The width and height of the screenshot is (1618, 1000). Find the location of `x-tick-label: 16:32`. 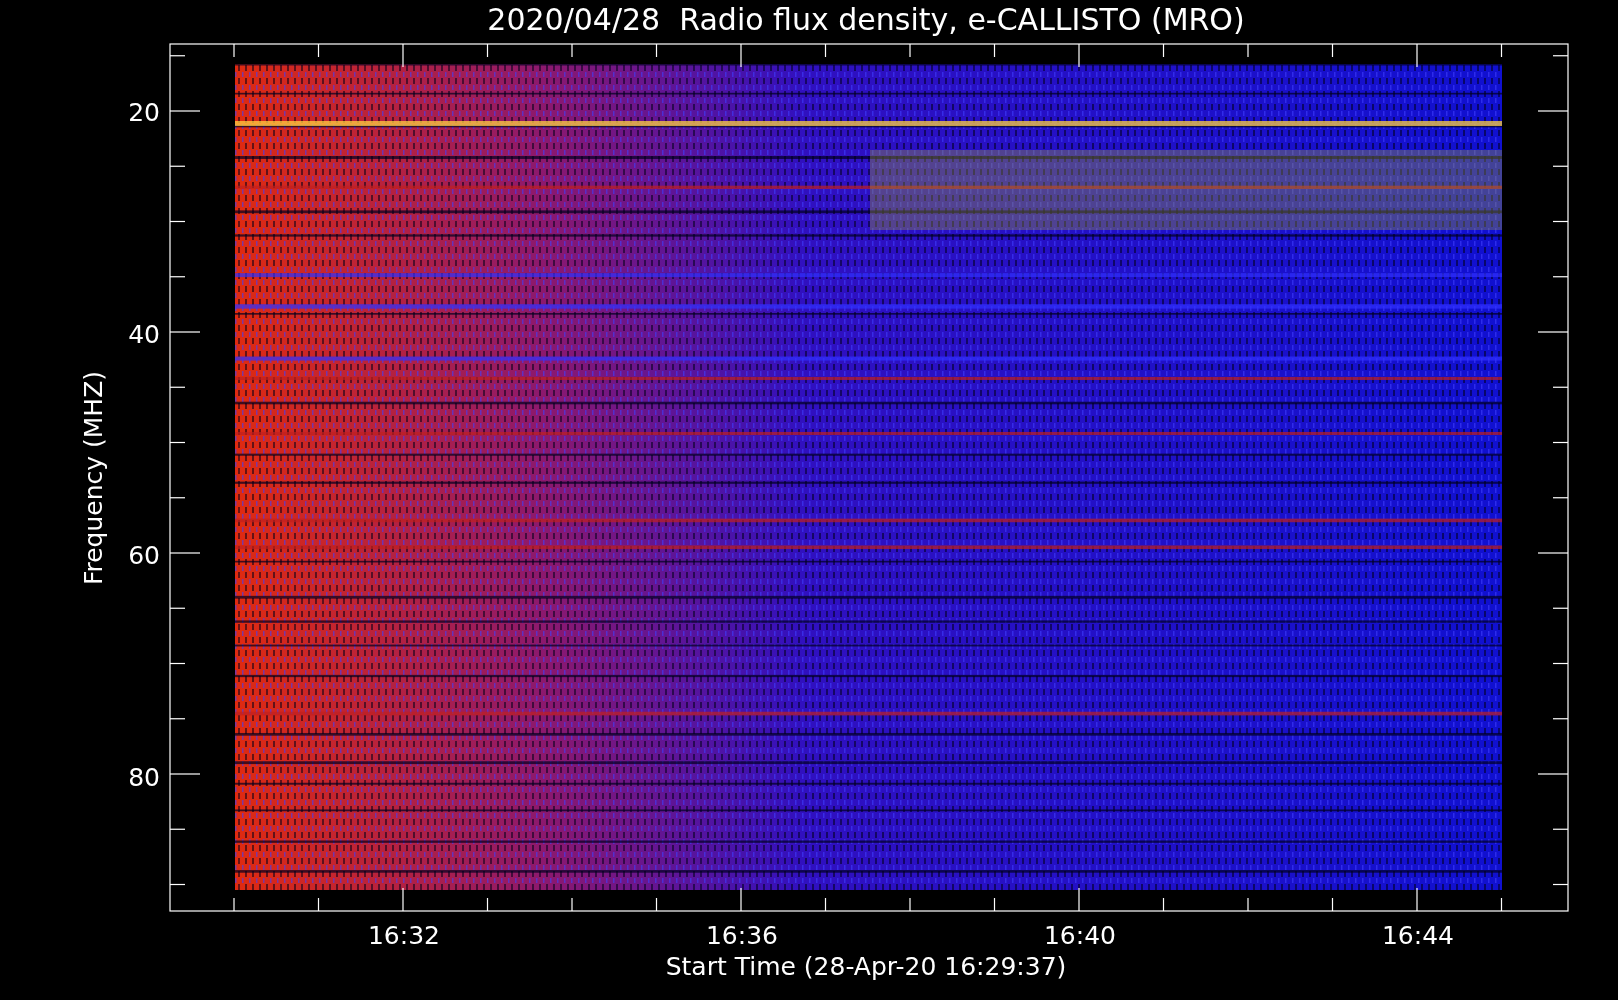

x-tick-label: 16:32 is located at coordinates (404, 935).